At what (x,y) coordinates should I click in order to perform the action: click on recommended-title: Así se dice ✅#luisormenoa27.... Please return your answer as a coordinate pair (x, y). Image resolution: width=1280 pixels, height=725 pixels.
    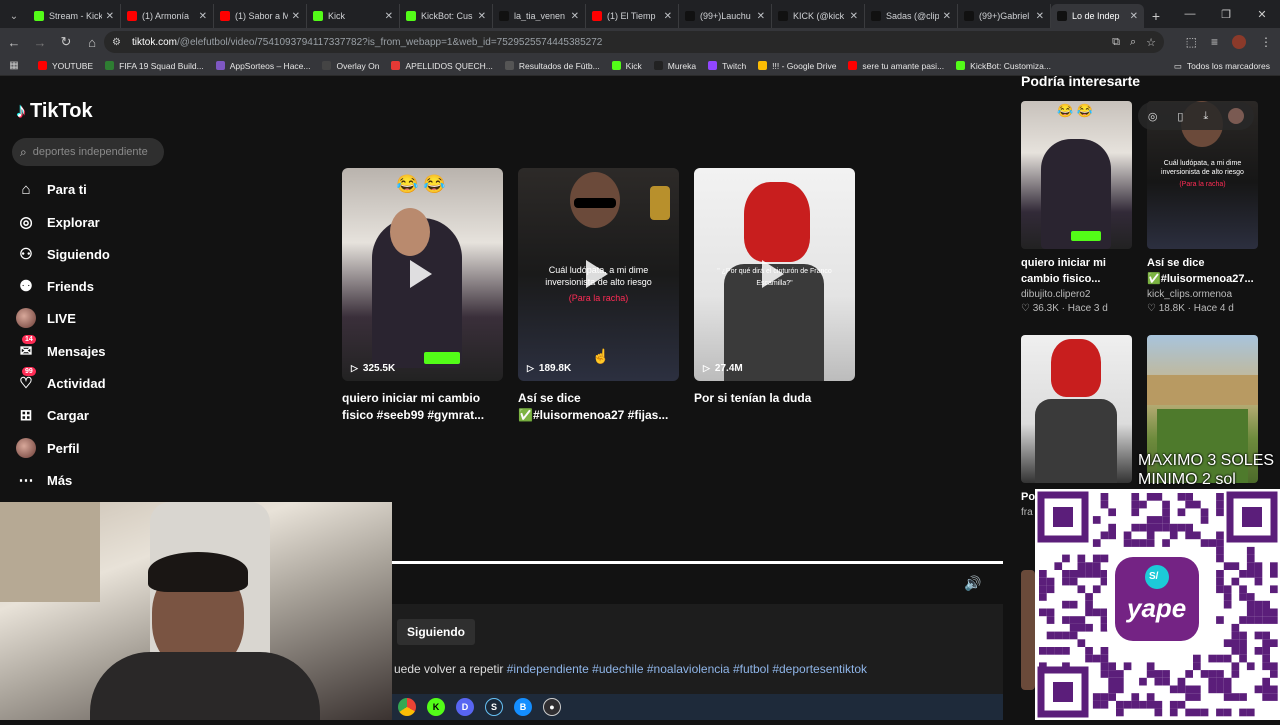
    Looking at the image, I should click on (1202, 271).